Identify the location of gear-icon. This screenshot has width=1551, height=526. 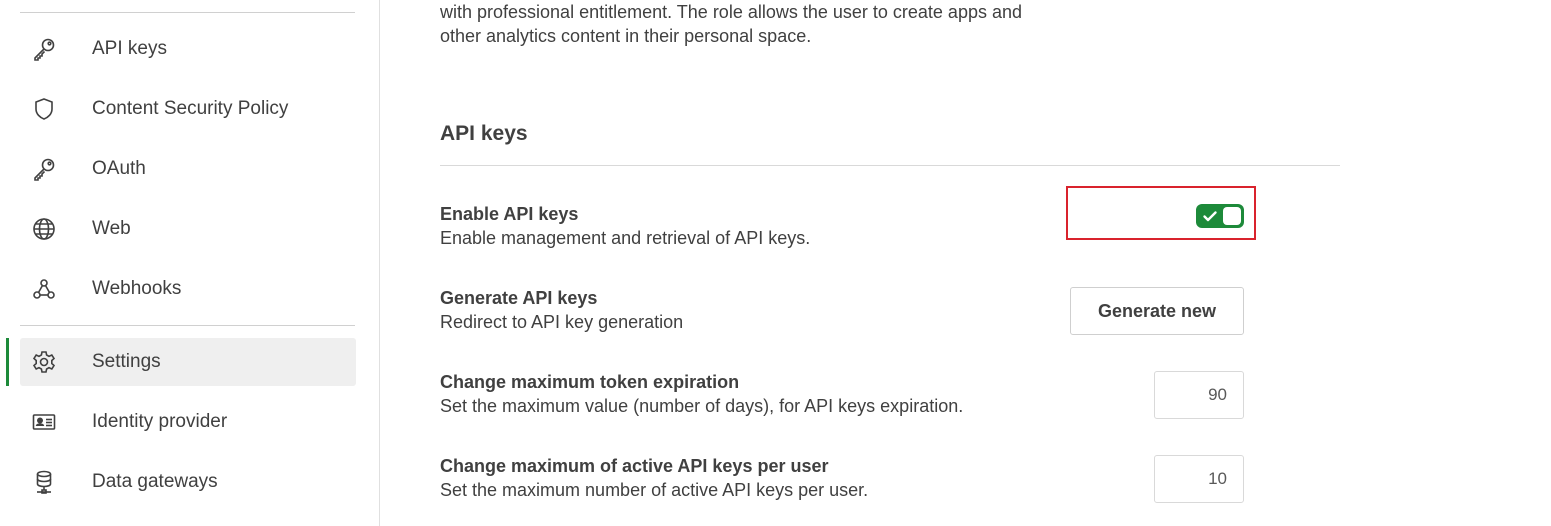
(44, 362).